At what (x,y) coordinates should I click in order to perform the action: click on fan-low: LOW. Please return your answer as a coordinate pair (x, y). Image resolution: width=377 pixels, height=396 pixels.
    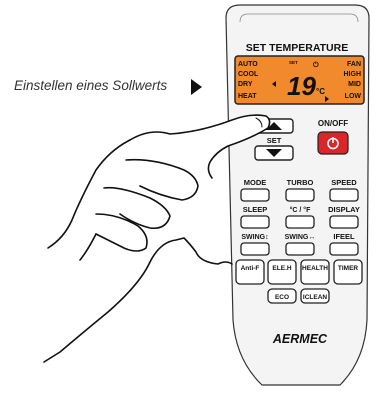
    Looking at the image, I should click on (353, 96).